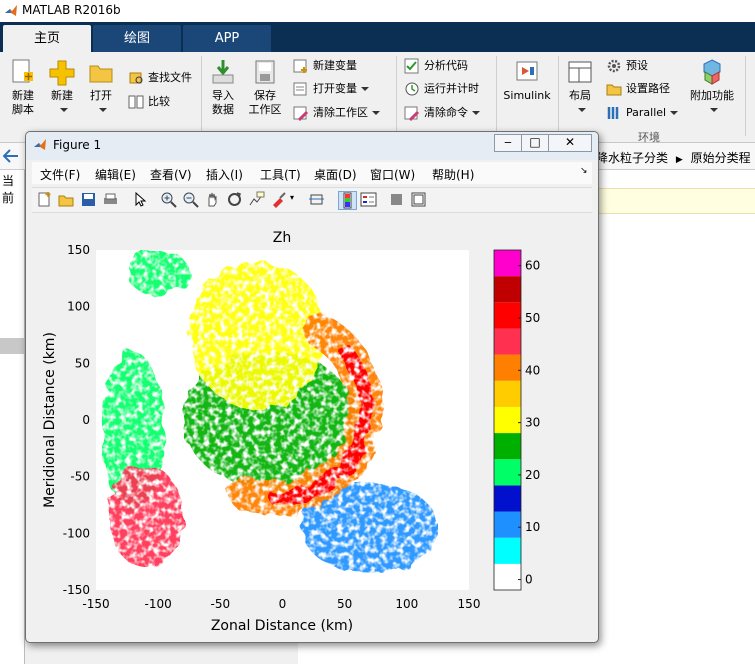 The image size is (755, 664). Describe the element at coordinates (44, 199) in the screenshot. I see `new-figure-icon` at that location.